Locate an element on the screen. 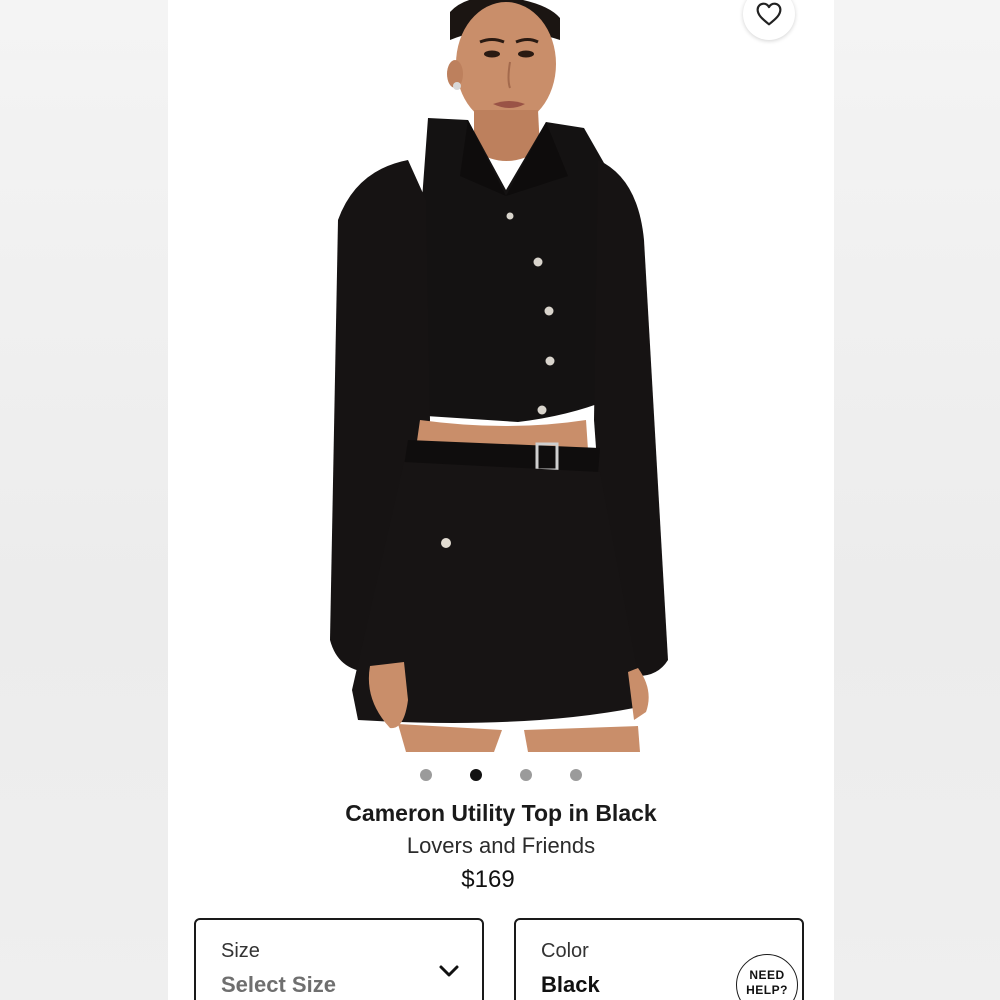 The image size is (1000, 1000). need-help-button: NEED HELP? is located at coordinates (767, 977).